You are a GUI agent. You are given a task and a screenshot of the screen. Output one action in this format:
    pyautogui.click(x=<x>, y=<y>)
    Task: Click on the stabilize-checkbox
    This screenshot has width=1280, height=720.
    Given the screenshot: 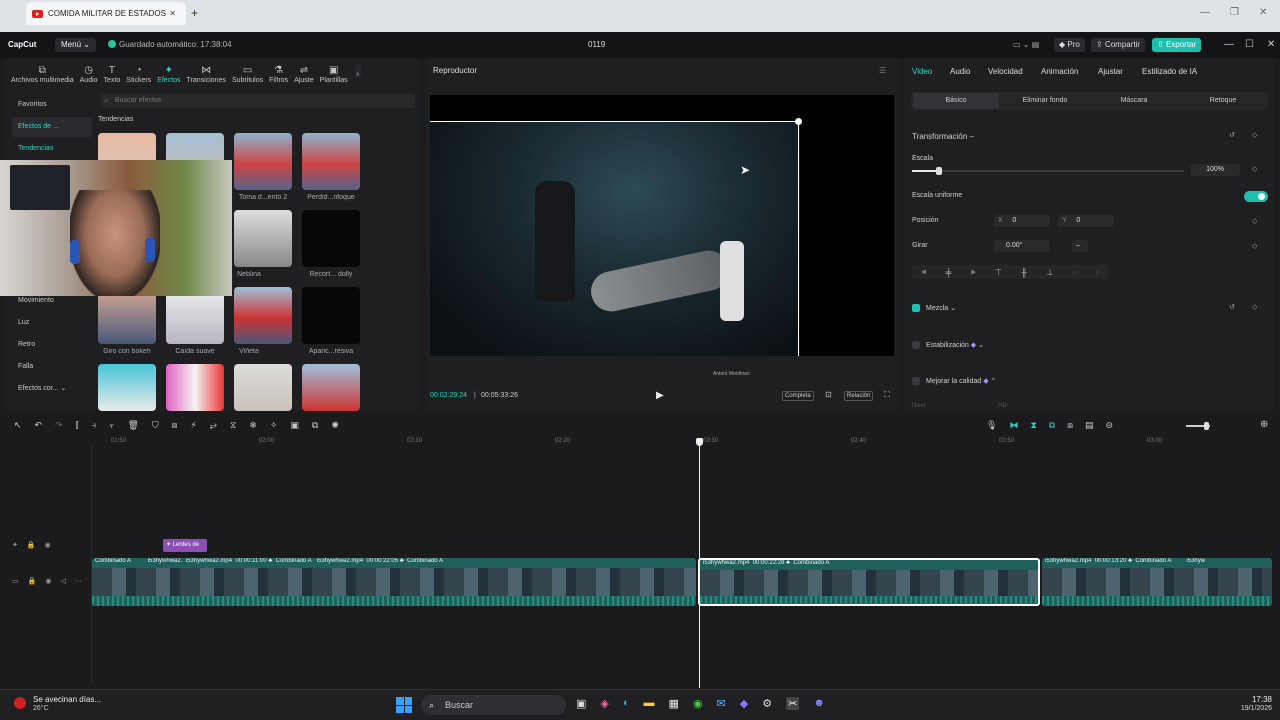 What is the action you would take?
    pyautogui.click(x=916, y=345)
    